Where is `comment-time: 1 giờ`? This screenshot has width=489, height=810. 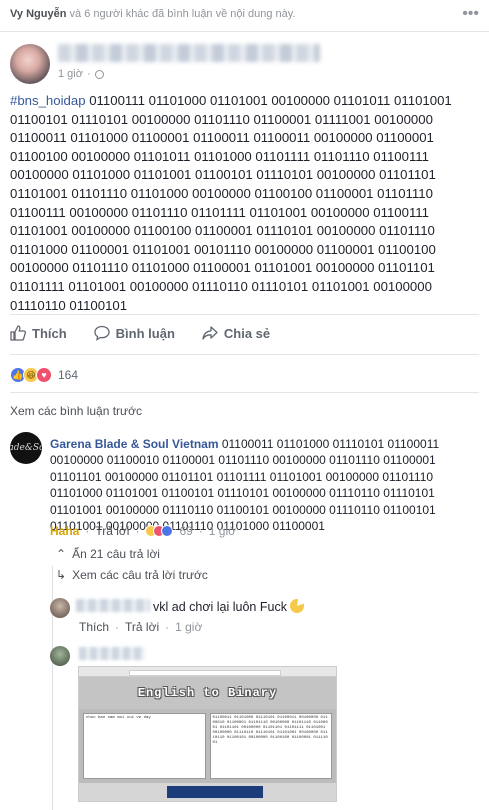
comment-time: 1 giờ is located at coordinates (222, 531).